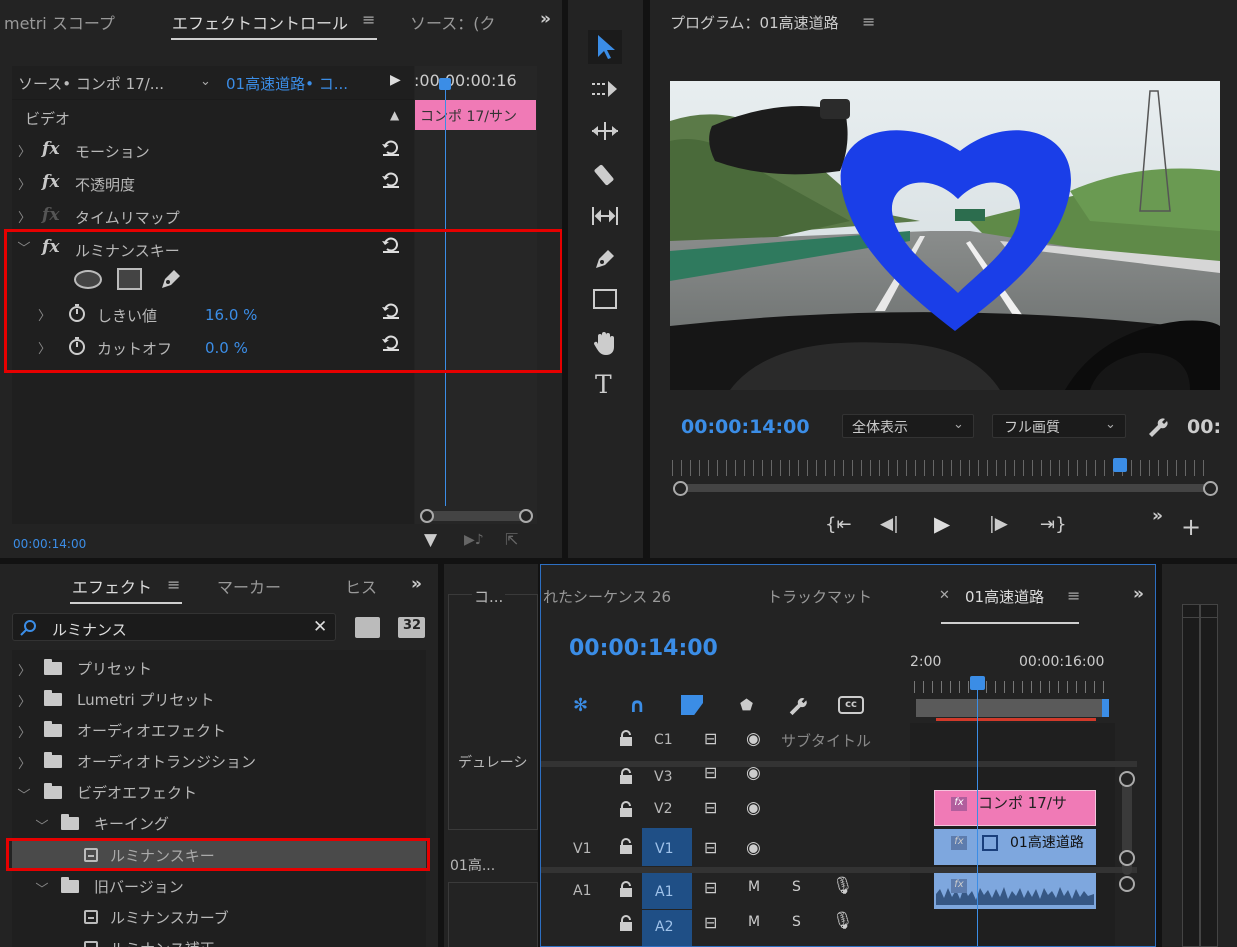 This screenshot has width=1237, height=947. Describe the element at coordinates (169, 917) in the screenshot. I see `tree-item: ルミナンスカーブ` at that location.